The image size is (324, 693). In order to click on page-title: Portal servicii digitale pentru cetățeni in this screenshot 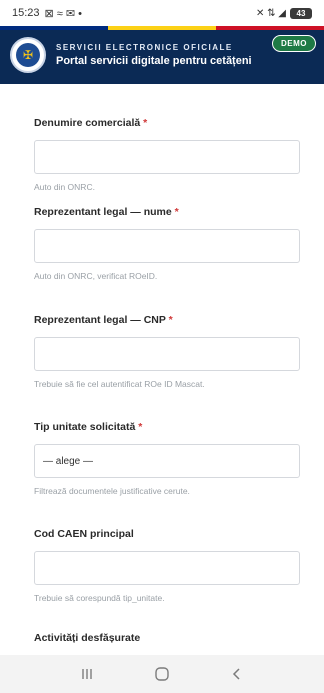, I will do `click(154, 61)`.